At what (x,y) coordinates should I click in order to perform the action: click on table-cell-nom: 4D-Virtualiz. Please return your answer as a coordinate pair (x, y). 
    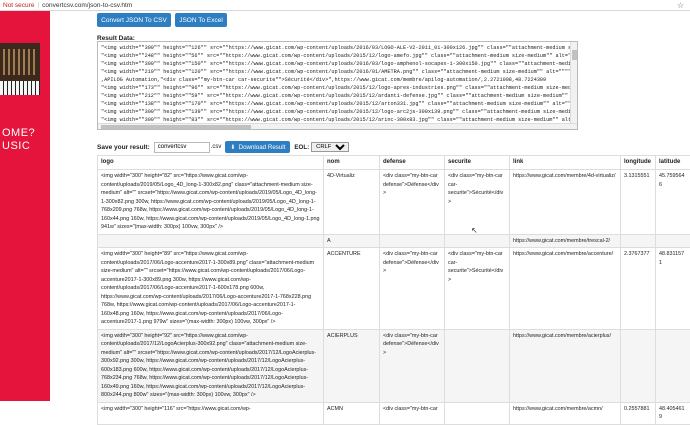
    Looking at the image, I should click on (352, 202).